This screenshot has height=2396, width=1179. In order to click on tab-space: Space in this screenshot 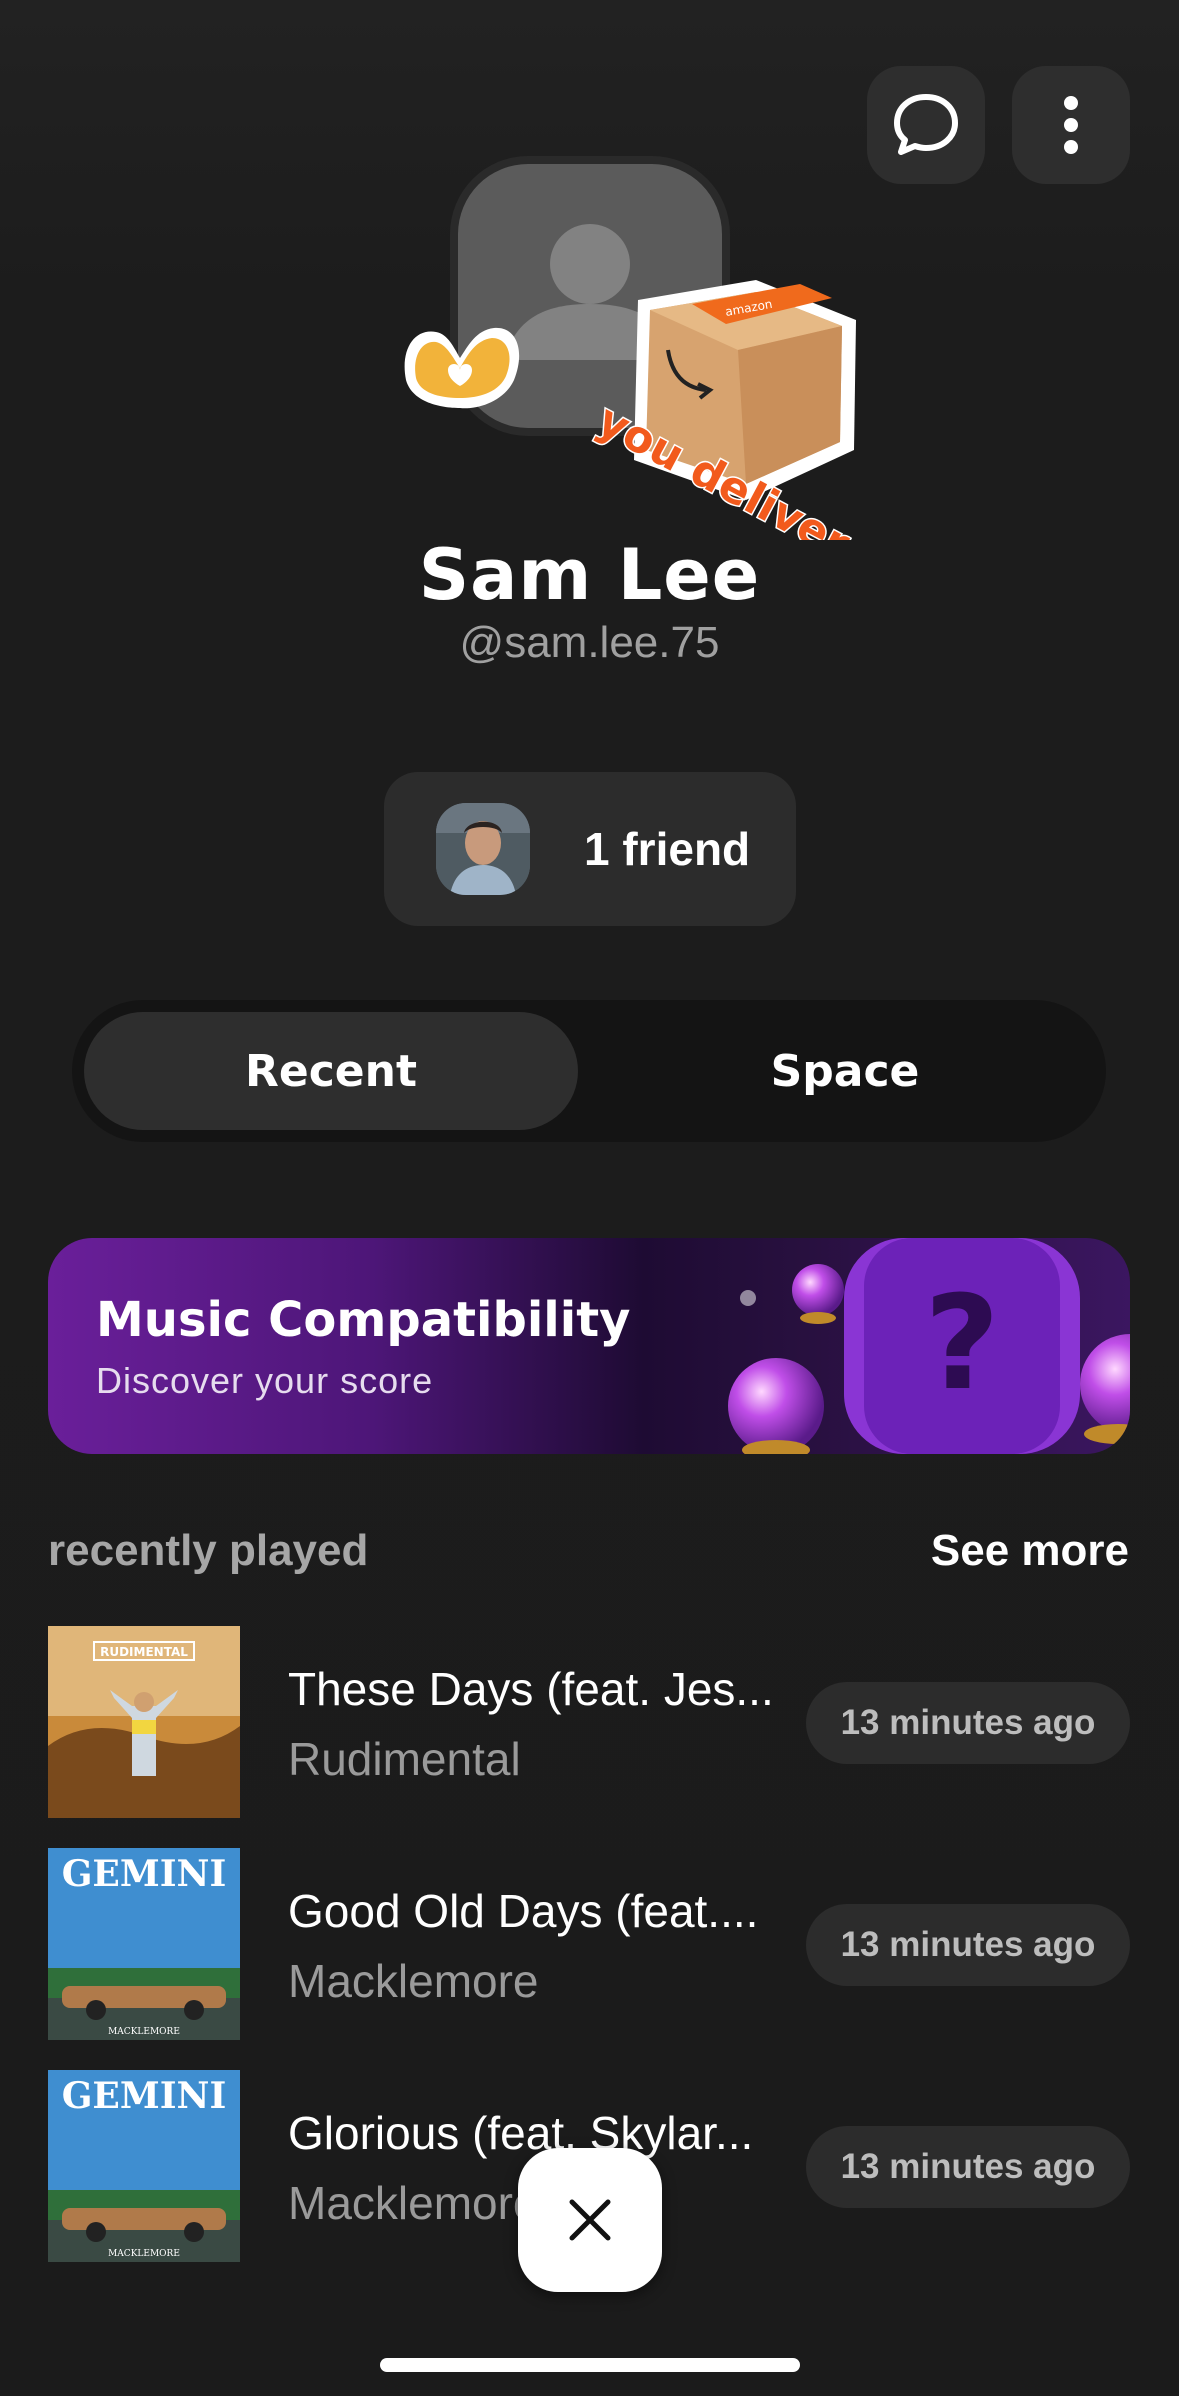, I will do `click(845, 1071)`.